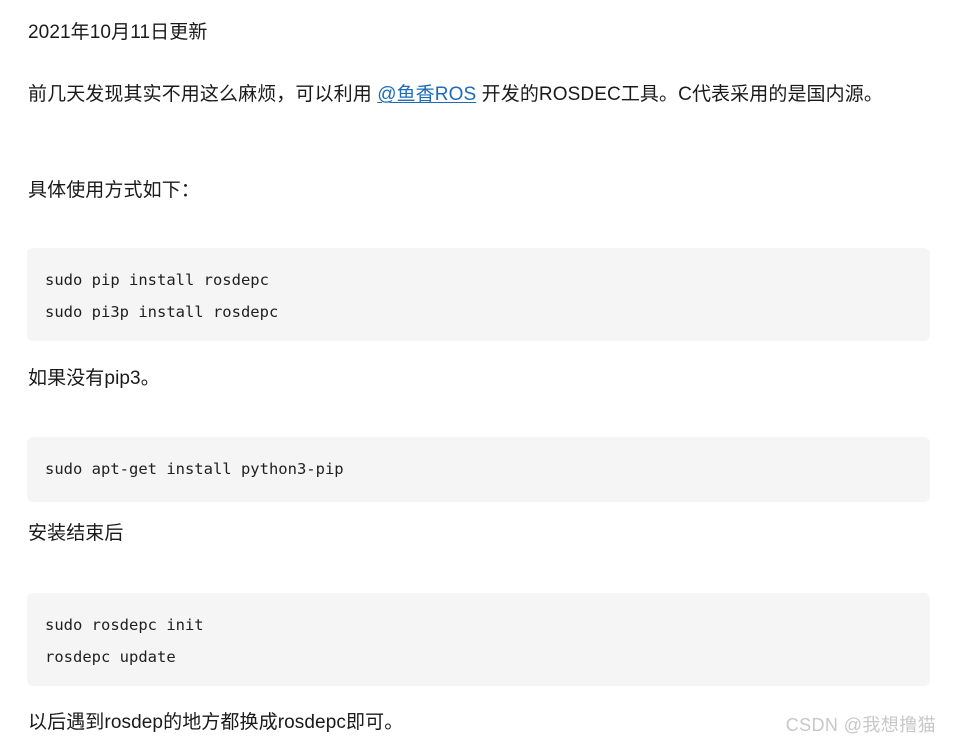 Image resolution: width=958 pixels, height=750 pixels. Describe the element at coordinates (860, 725) in the screenshot. I see `csdn-watermark: CSDN @我想撸猫` at that location.